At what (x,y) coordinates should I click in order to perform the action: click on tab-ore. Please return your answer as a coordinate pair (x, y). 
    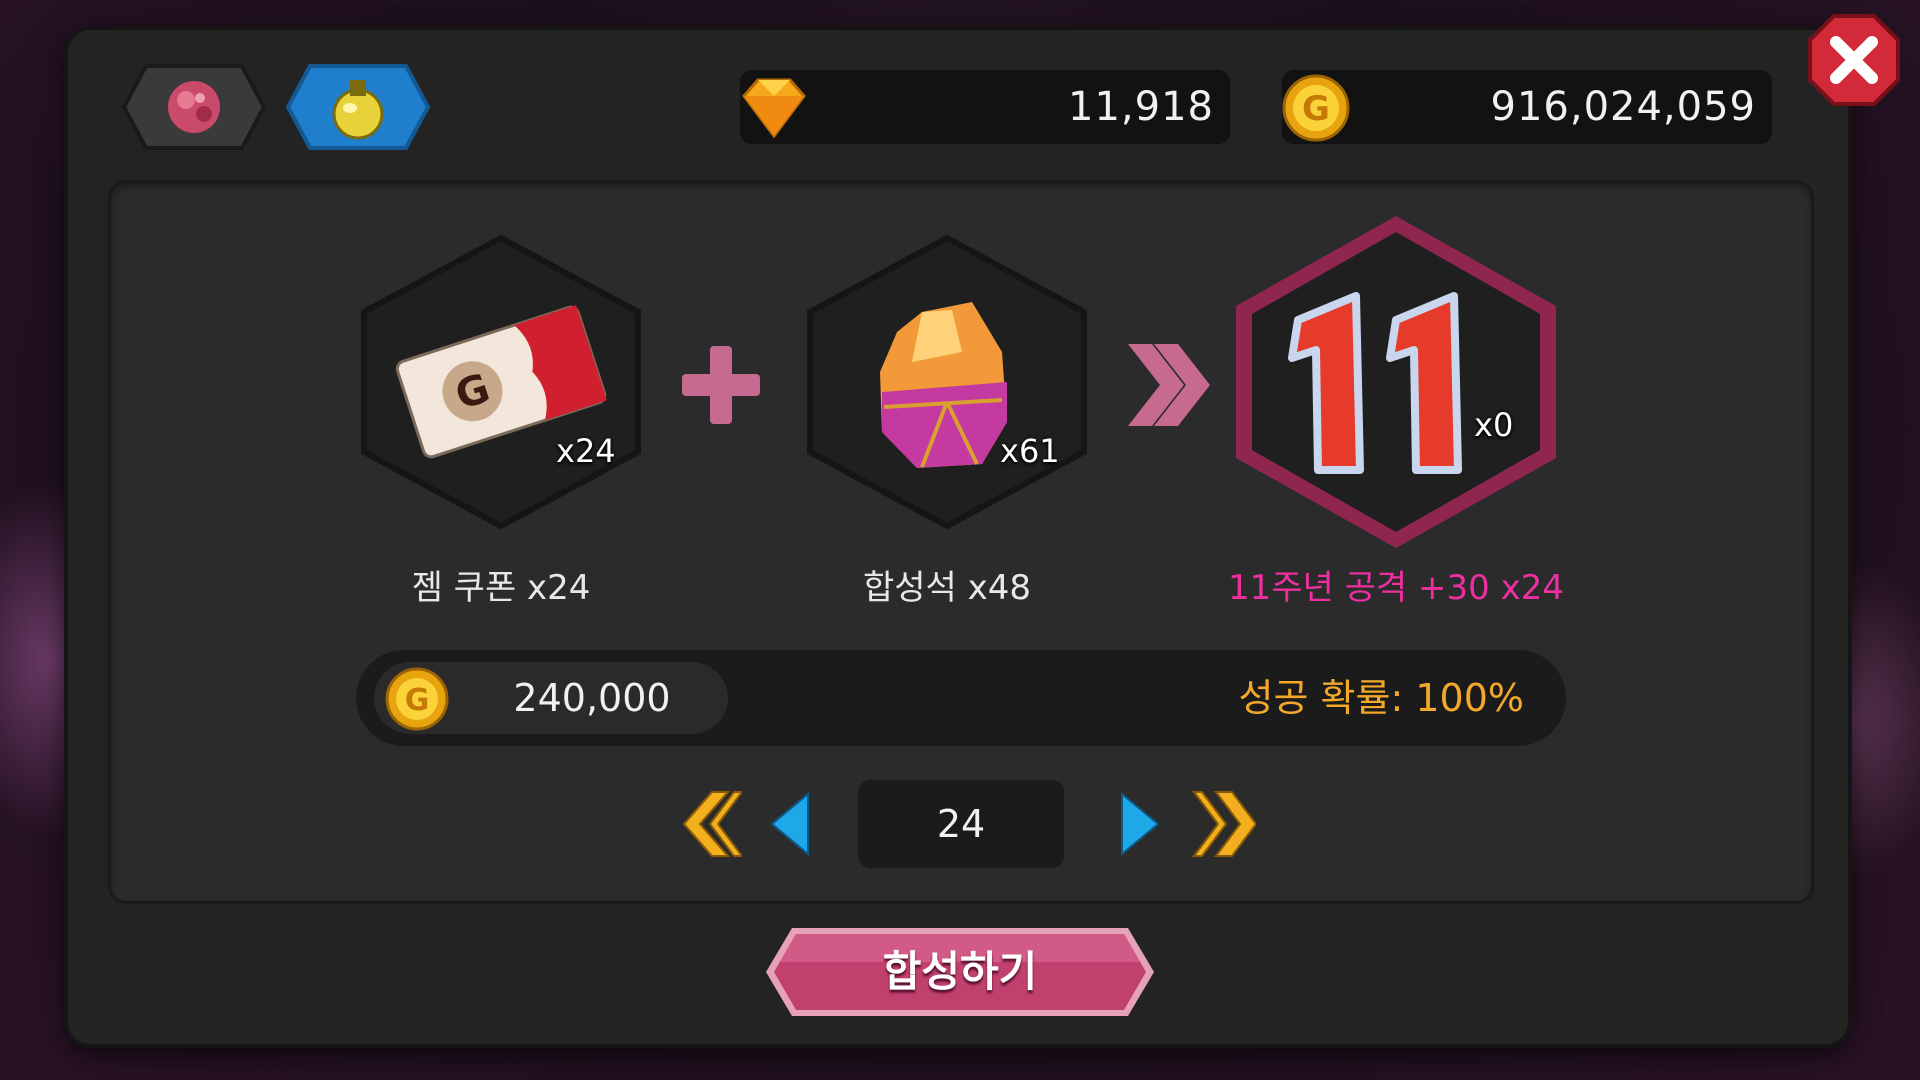
    Looking at the image, I should click on (194, 107).